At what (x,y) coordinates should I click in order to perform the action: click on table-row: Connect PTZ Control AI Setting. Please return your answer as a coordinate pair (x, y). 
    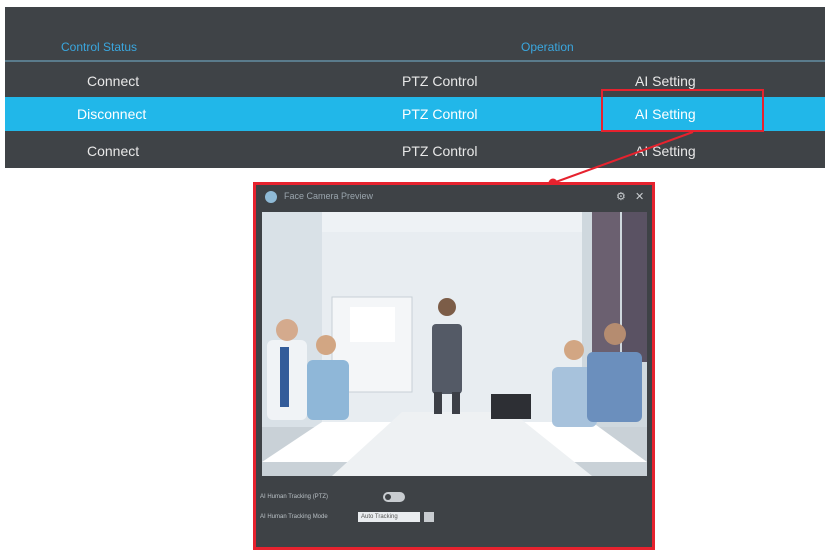
    Looking at the image, I should click on (415, 151).